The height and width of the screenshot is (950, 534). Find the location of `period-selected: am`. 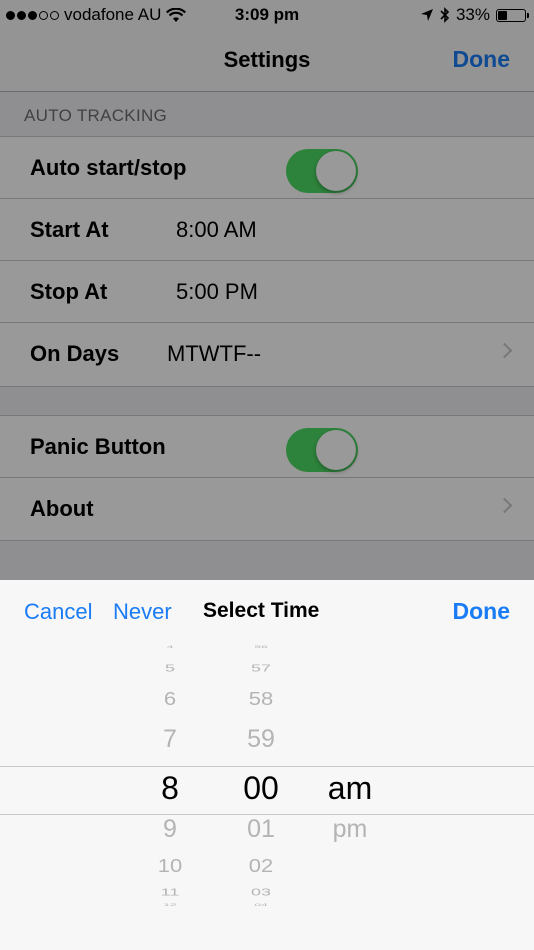

period-selected: am is located at coordinates (350, 788).